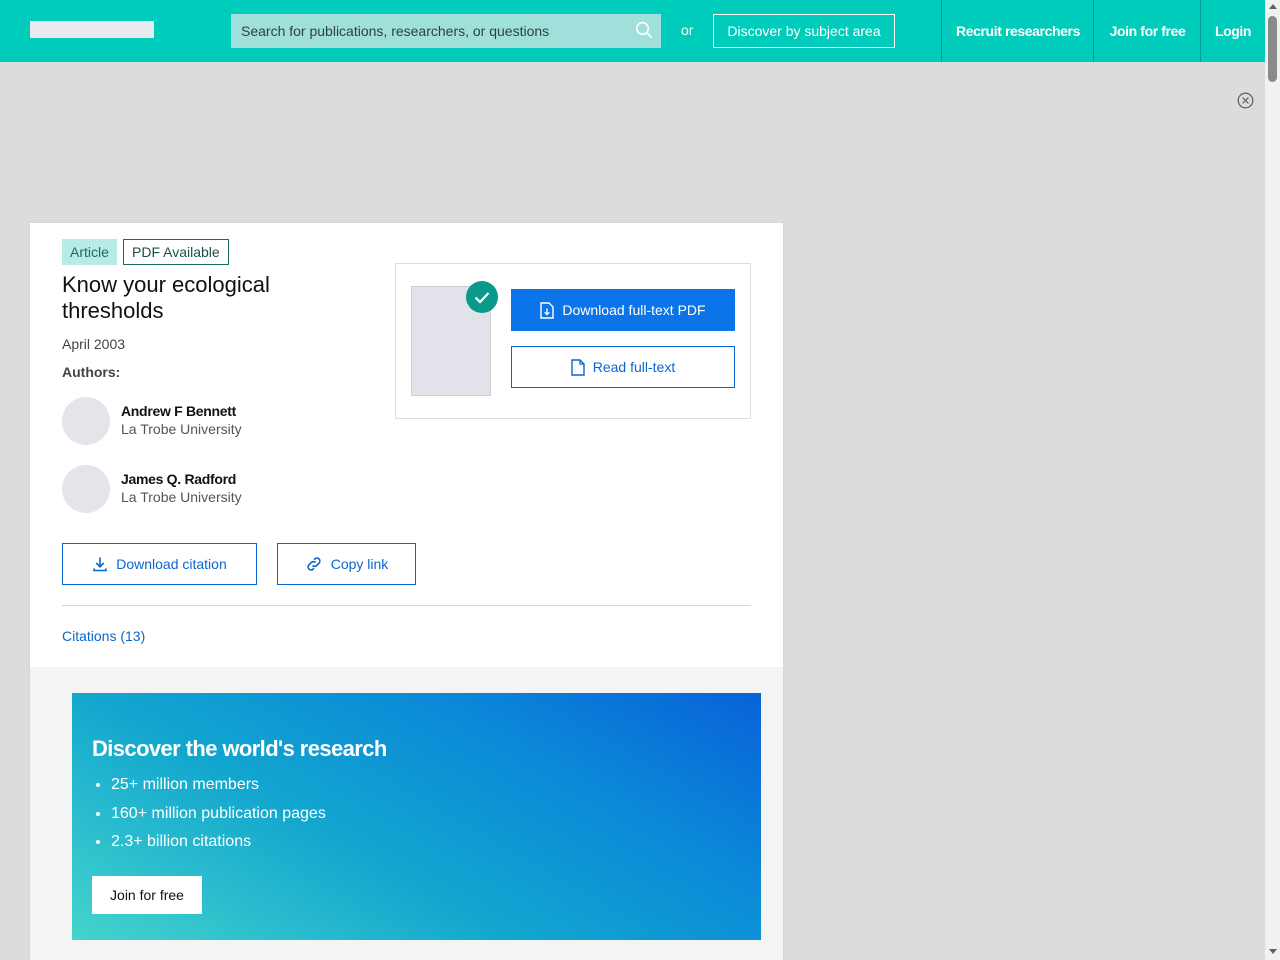  I want to click on read-full-text-button: Read full-text, so click(623, 367).